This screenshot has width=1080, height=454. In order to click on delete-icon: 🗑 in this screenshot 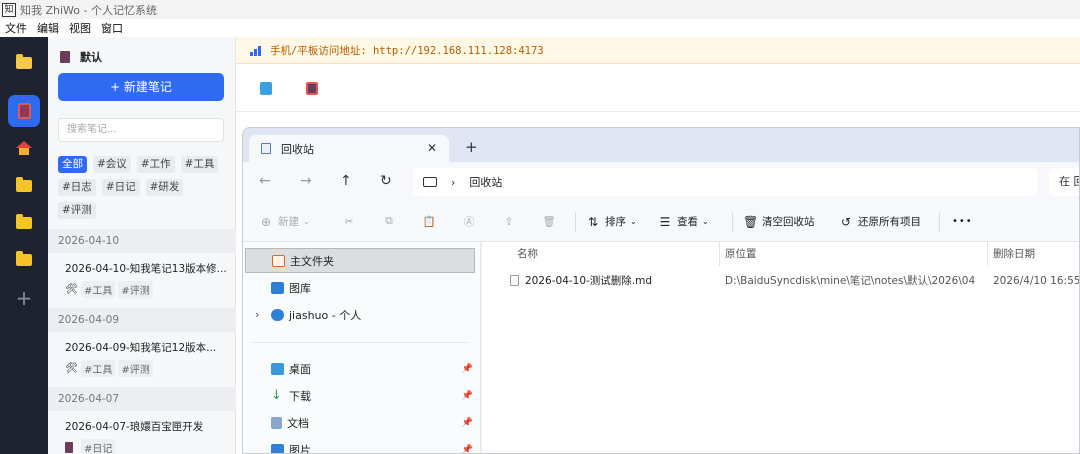, I will do `click(549, 221)`.